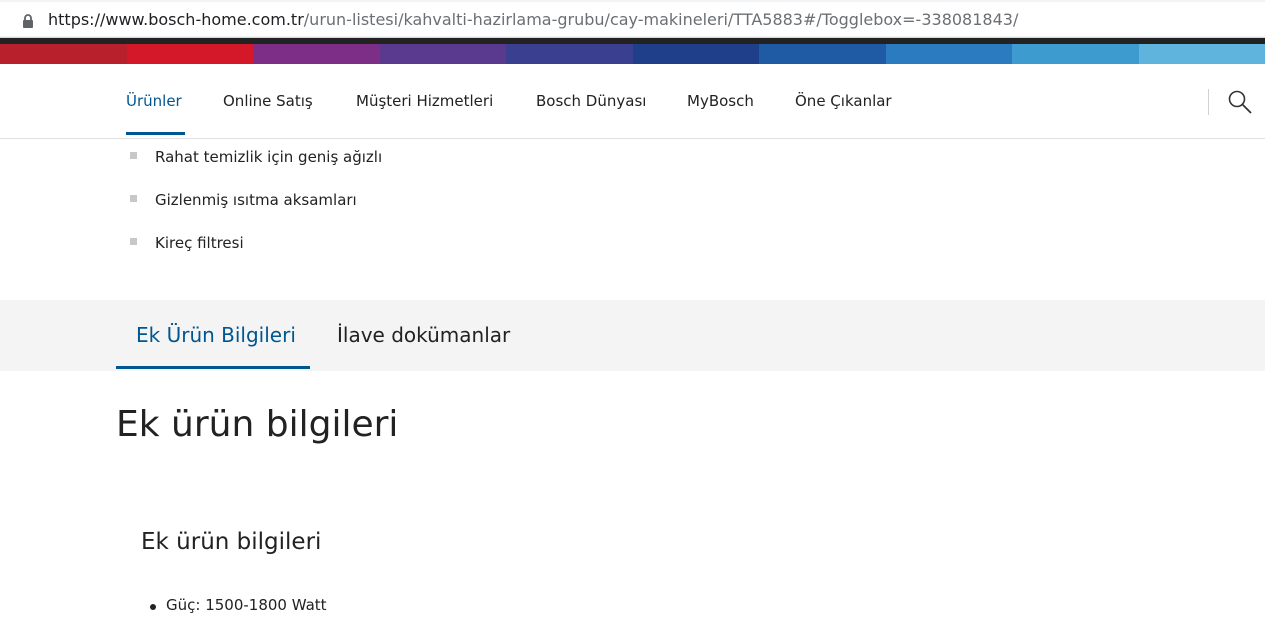 The image size is (1265, 632). I want to click on feature-text: Kireç filtresi, so click(199, 243).